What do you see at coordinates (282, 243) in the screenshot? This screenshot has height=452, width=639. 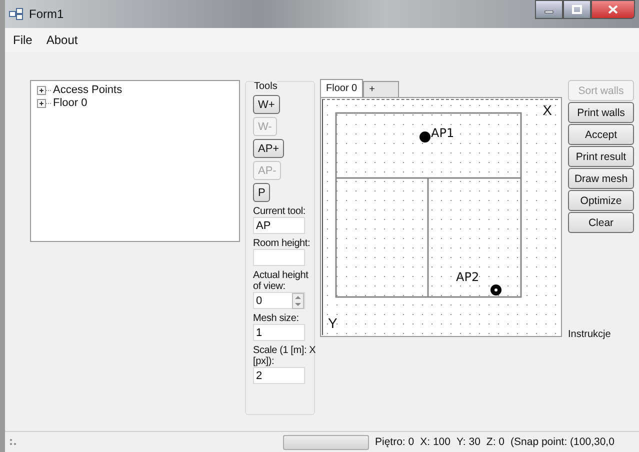 I see `field-label: Room height:` at bounding box center [282, 243].